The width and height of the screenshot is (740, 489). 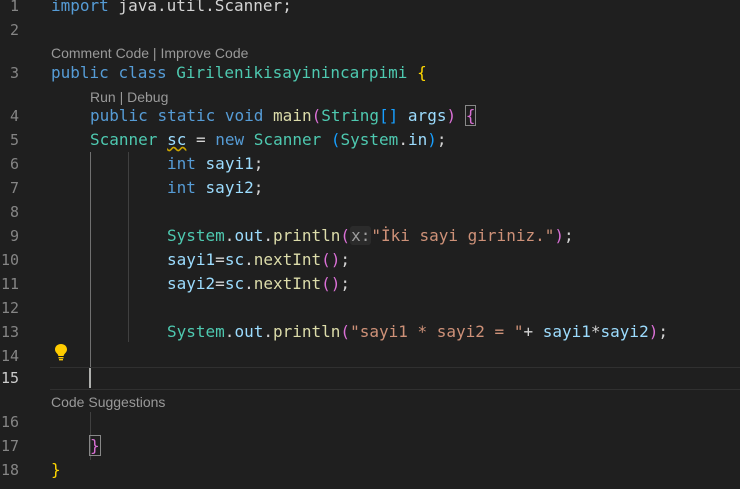 I want to click on code-line-8: 8, so click(x=370, y=212).